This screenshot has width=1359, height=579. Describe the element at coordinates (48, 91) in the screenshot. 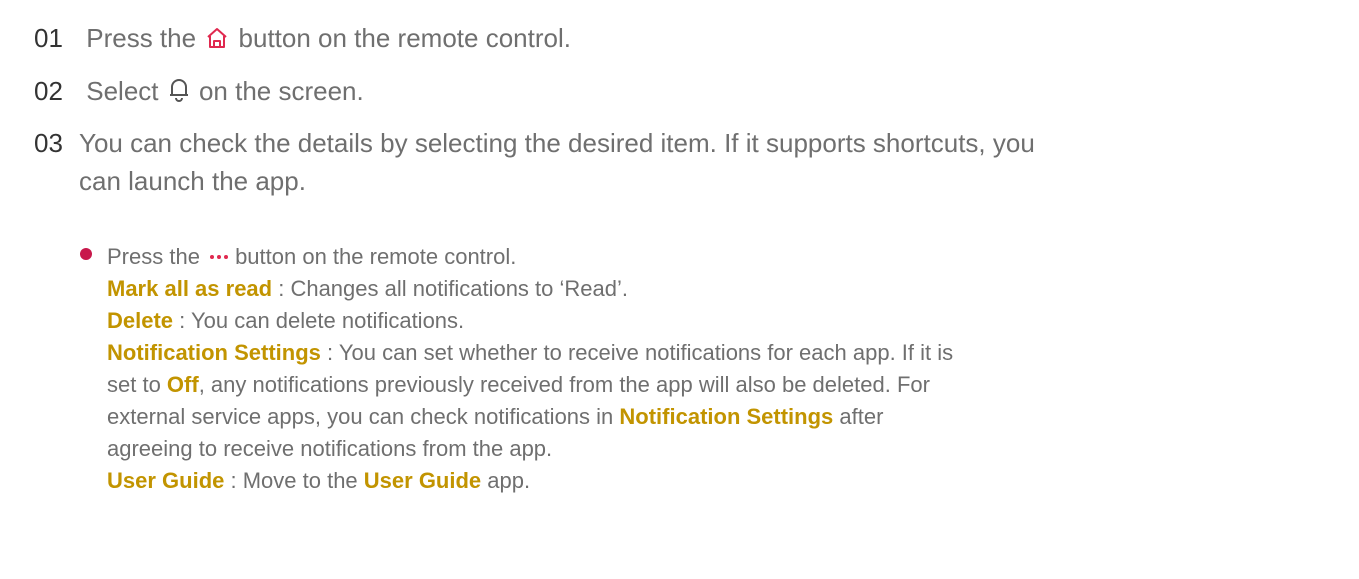

I see `step-number: 02` at that location.